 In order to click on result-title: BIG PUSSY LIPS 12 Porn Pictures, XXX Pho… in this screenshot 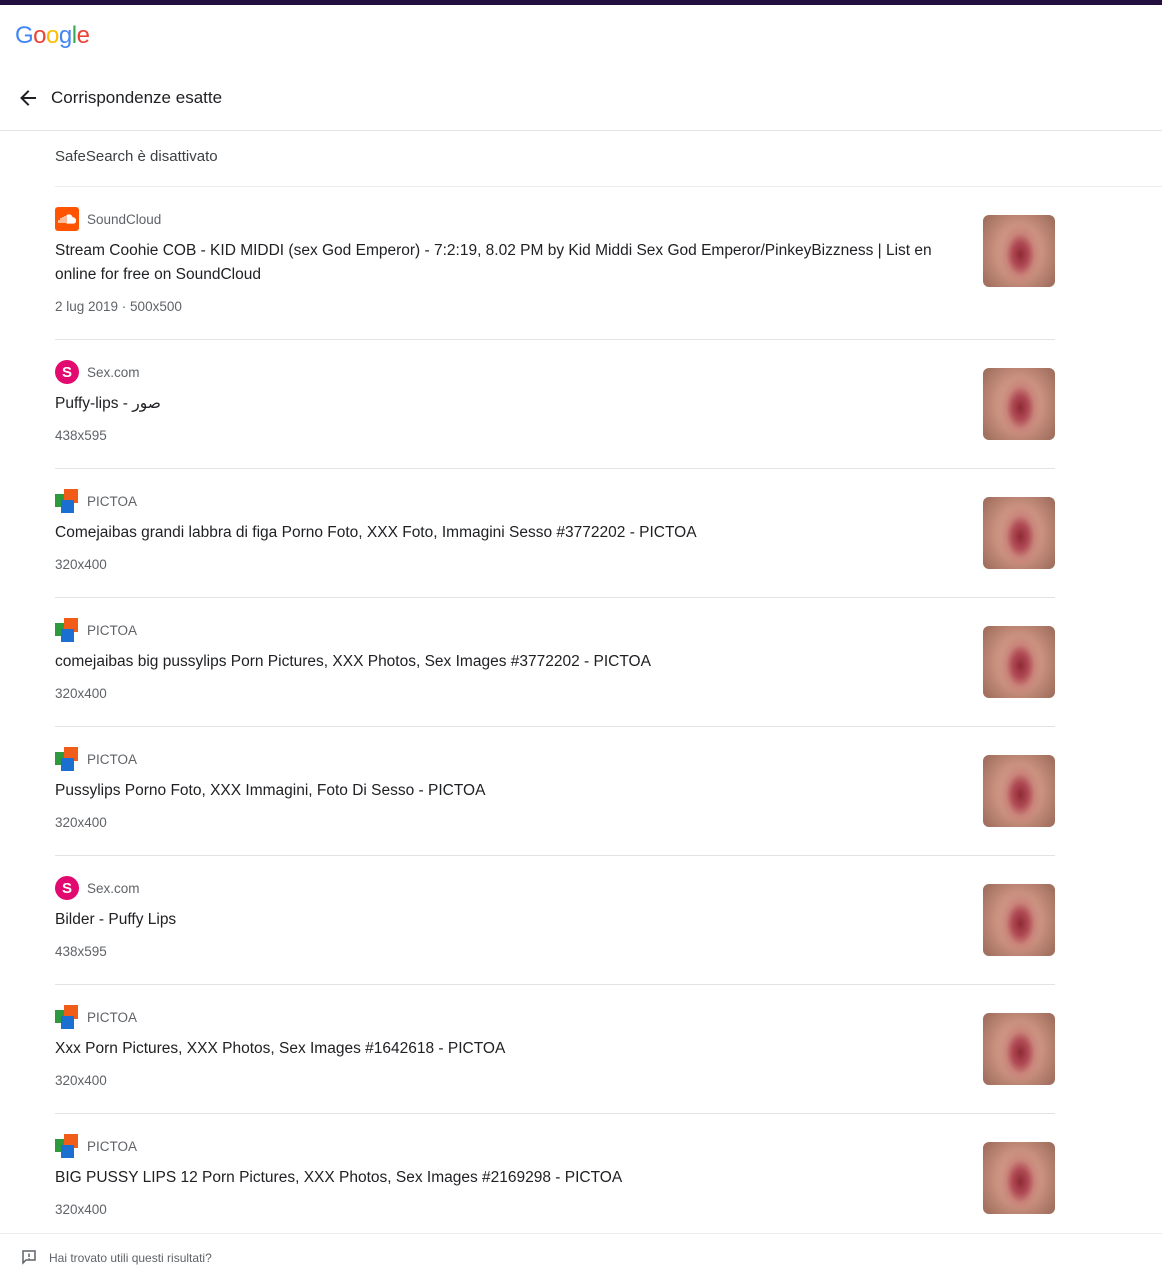, I will do `click(510, 1178)`.